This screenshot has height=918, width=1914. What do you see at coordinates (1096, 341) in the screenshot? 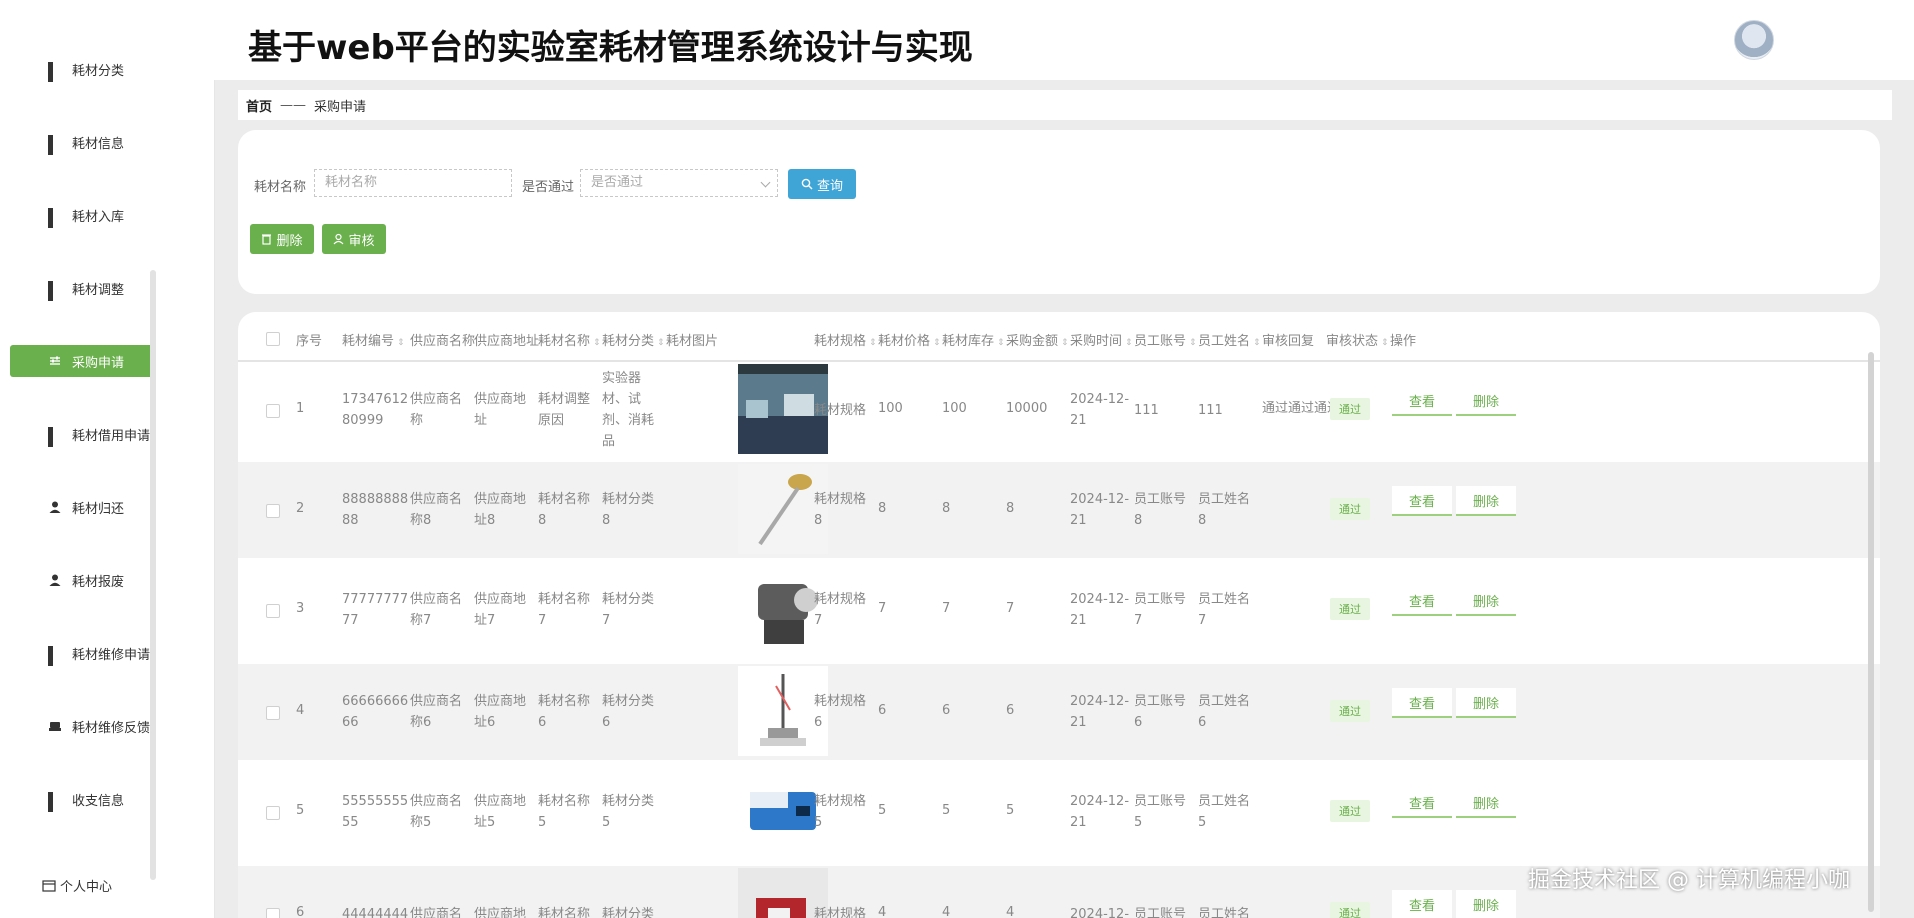
I see `column-header-label: 采购时间` at bounding box center [1096, 341].